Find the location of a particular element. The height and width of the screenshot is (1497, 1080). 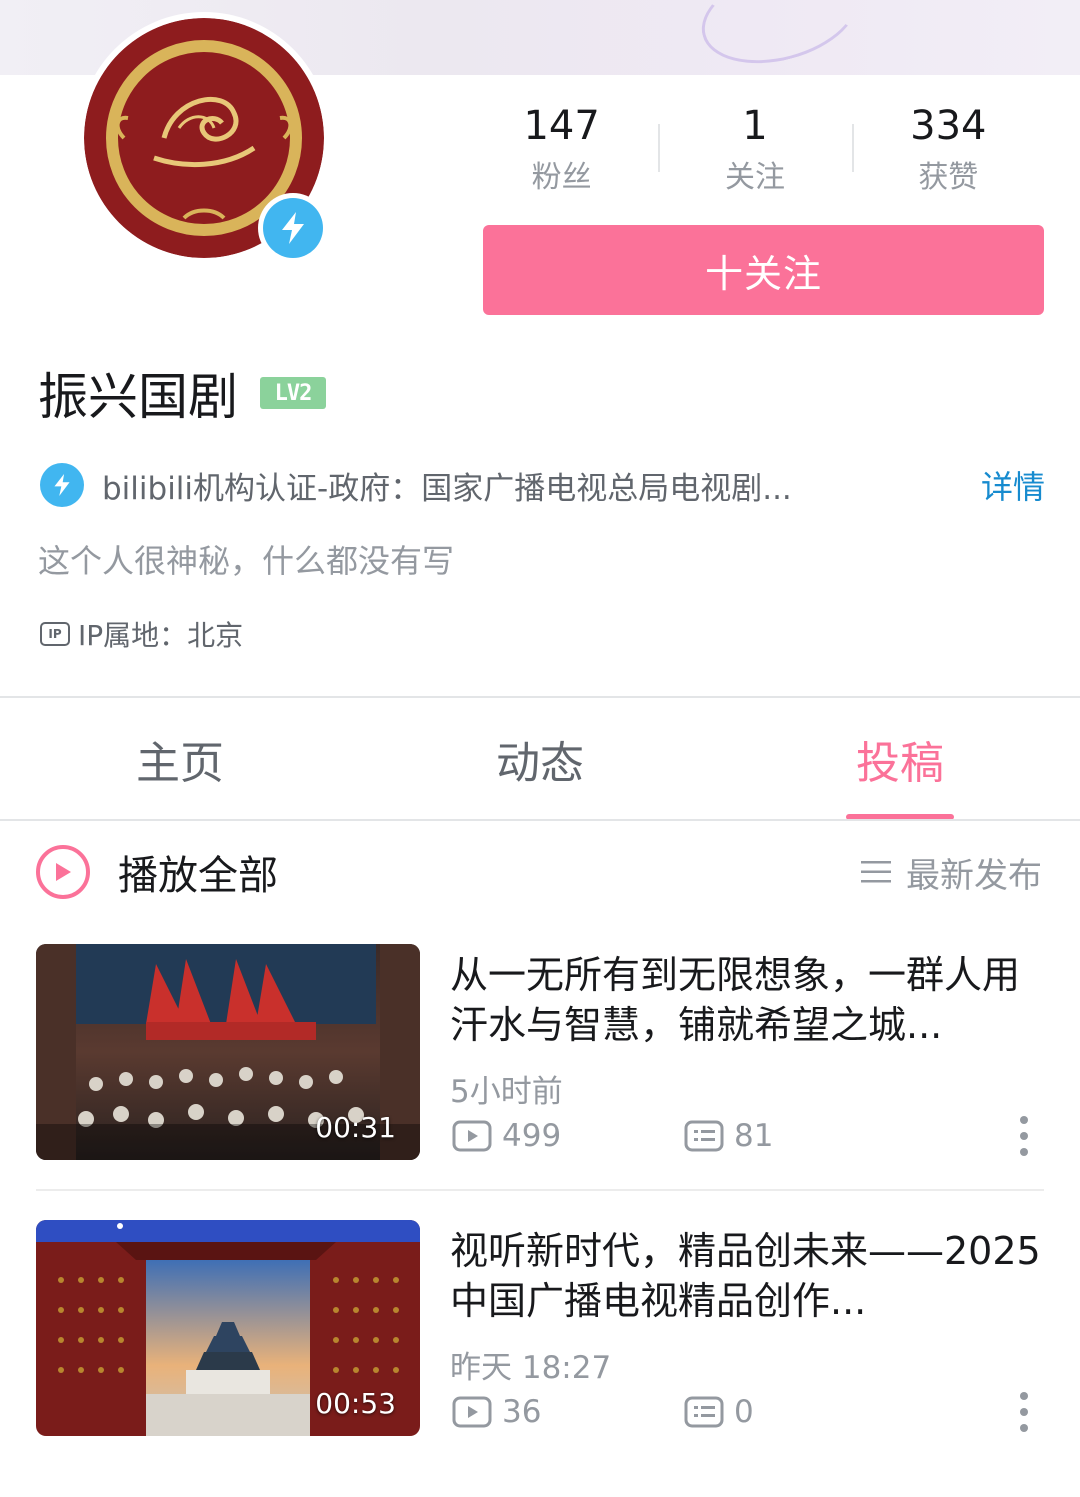

ip-location: IP IP属地：北京 is located at coordinates (141, 634).